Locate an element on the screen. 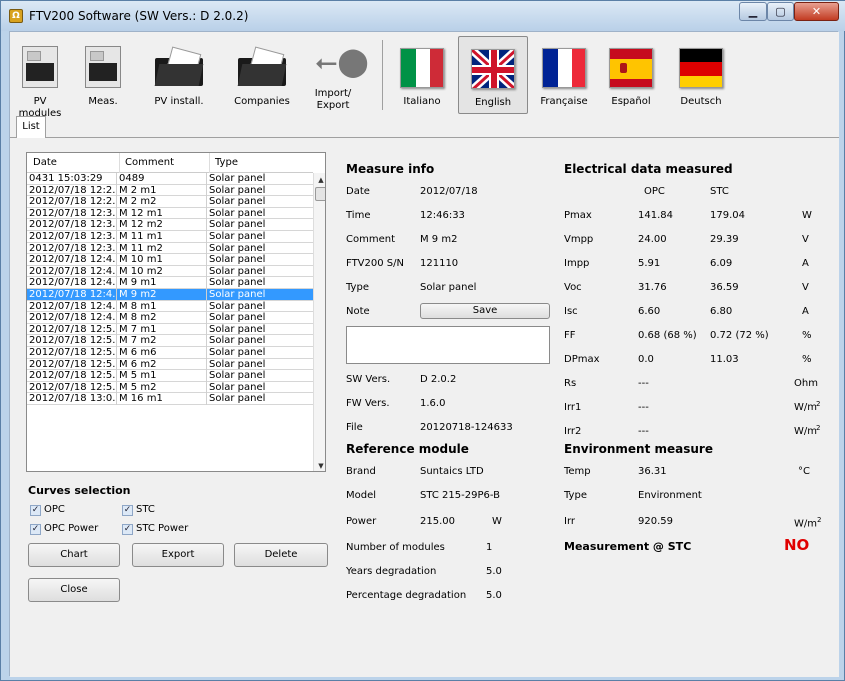 This screenshot has height=681, width=845. maximize-button: ▢ is located at coordinates (780, 11).